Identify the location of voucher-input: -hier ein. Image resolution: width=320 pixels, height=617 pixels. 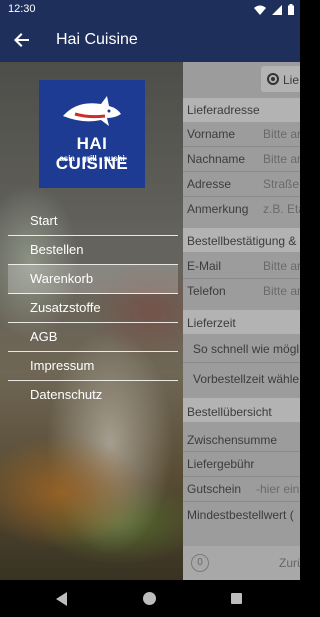
(277, 489).